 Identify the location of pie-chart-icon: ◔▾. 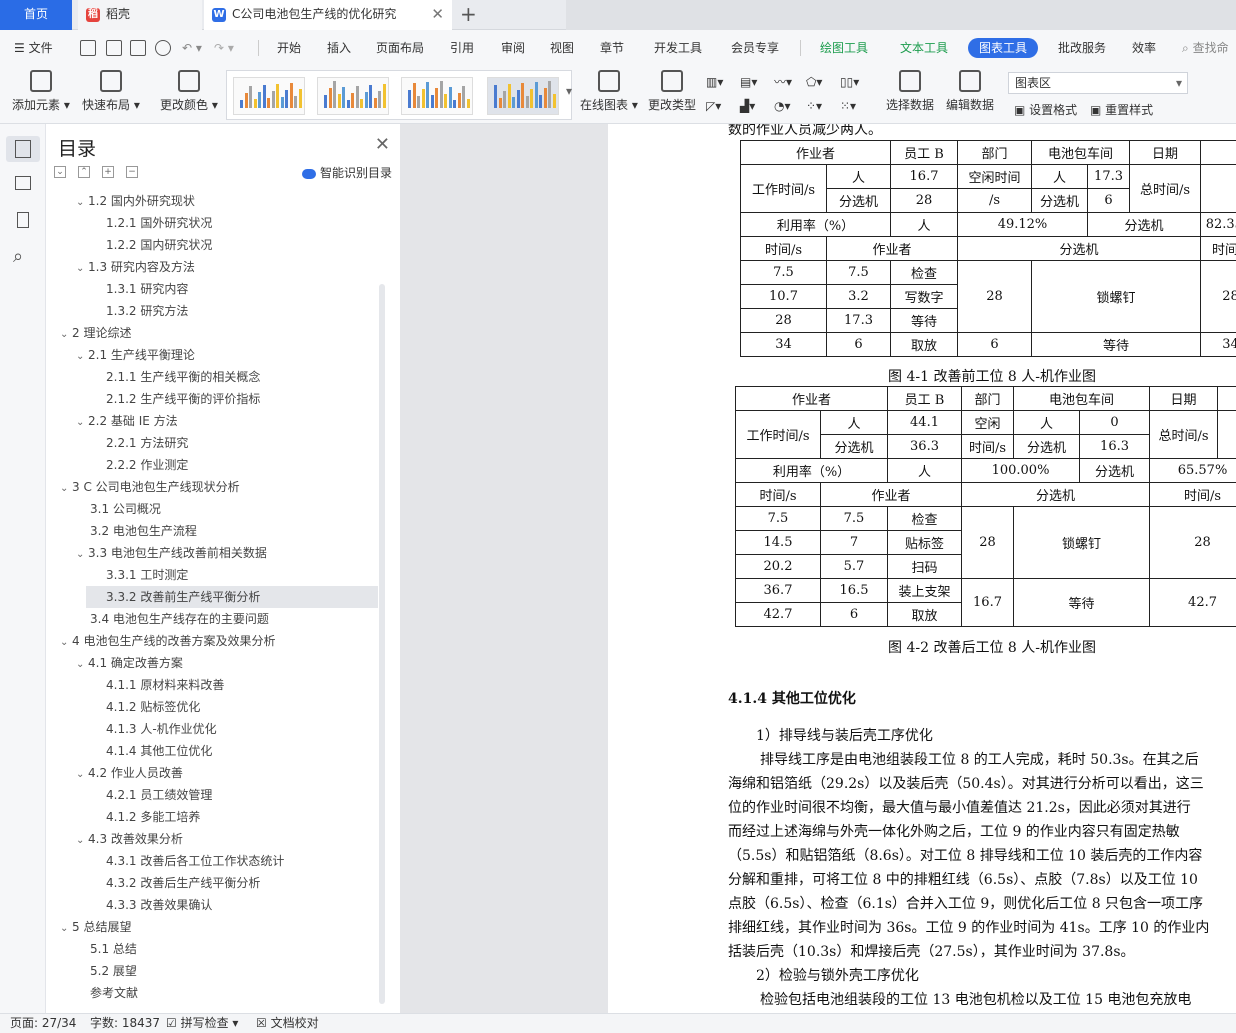
(782, 106).